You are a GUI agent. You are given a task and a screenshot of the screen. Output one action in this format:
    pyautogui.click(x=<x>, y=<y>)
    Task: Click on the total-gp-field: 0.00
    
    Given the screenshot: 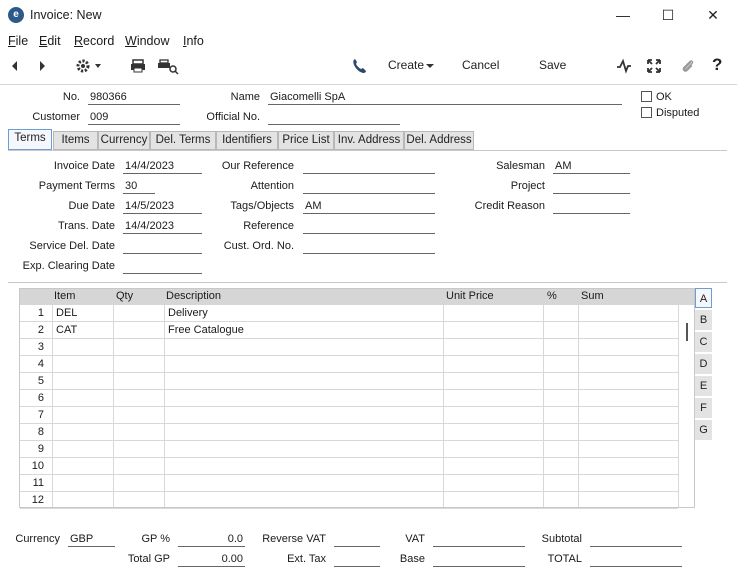 What is the action you would take?
    pyautogui.click(x=211, y=560)
    